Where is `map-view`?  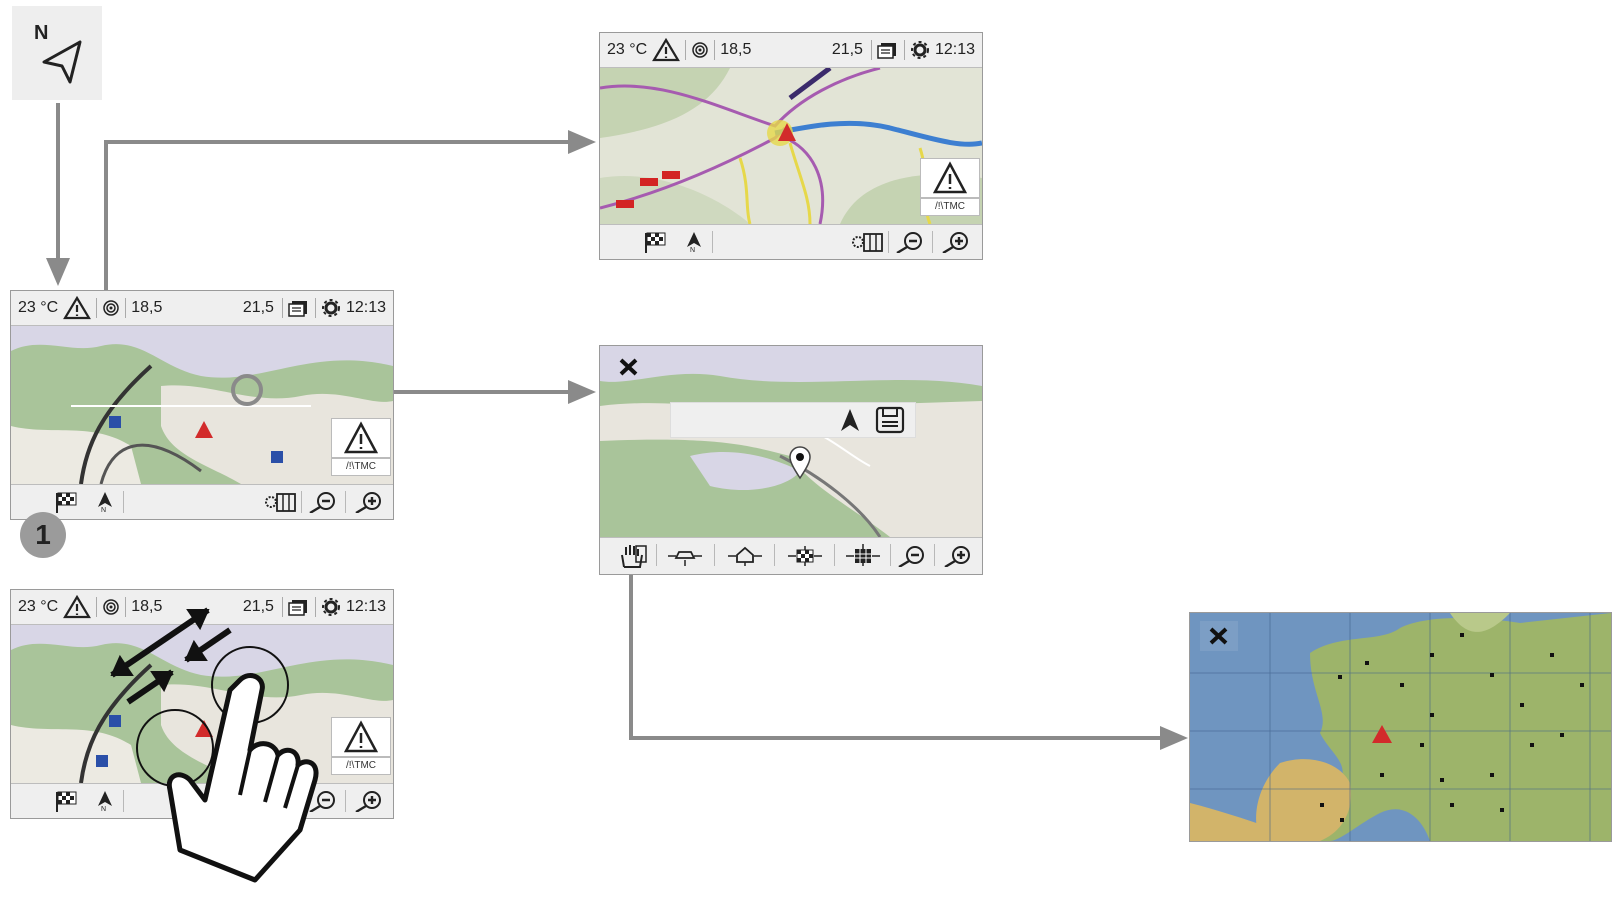 map-view is located at coordinates (791, 442).